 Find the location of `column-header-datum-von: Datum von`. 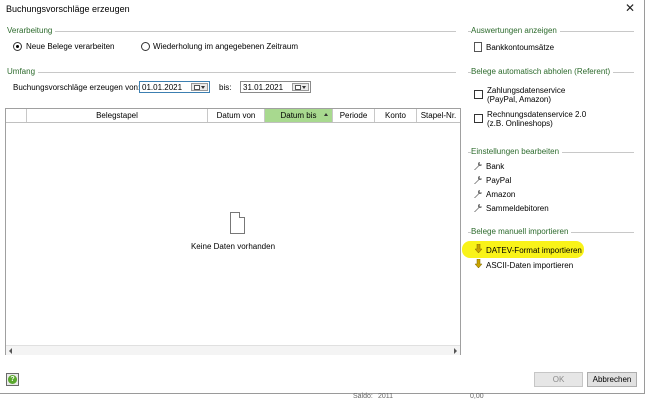

column-header-datum-von: Datum von is located at coordinates (236, 115).